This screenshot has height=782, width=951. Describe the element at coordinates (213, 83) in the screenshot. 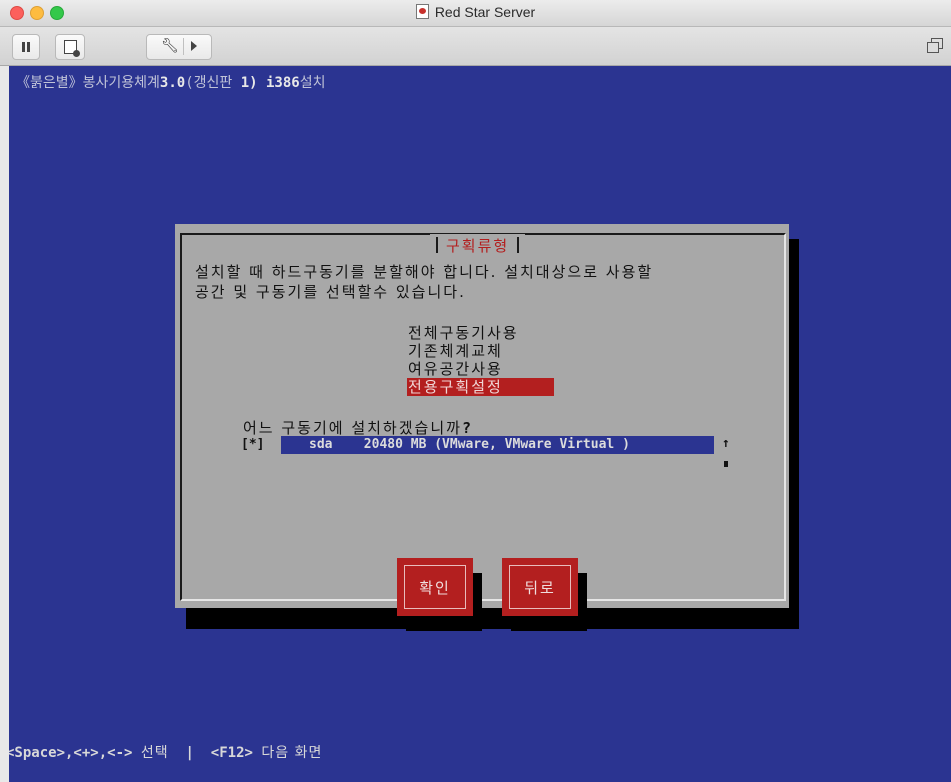

I see `header-update-label: (갱신판` at that location.